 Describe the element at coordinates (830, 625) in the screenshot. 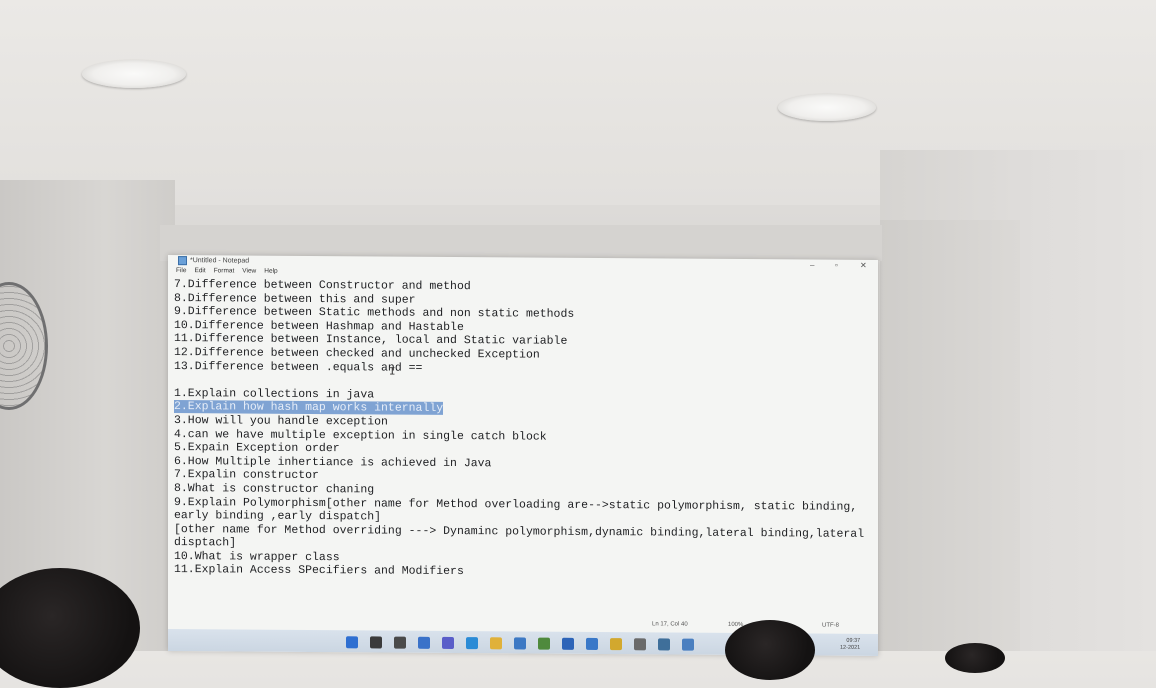

I see `encoding: UTF-8` at that location.